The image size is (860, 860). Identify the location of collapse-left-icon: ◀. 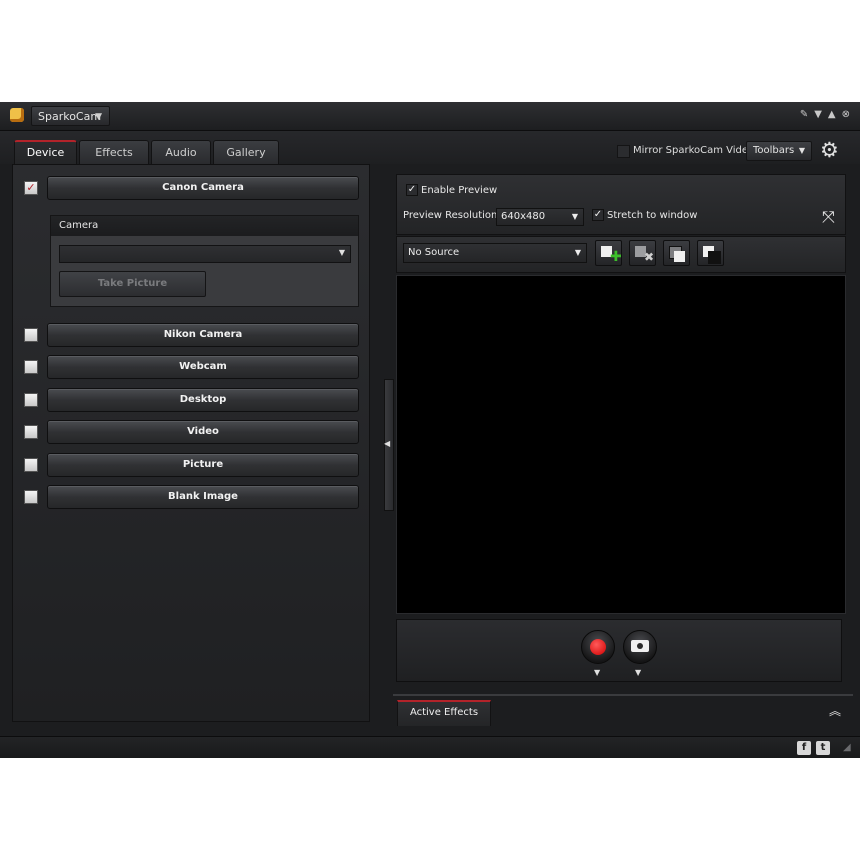
(387, 443).